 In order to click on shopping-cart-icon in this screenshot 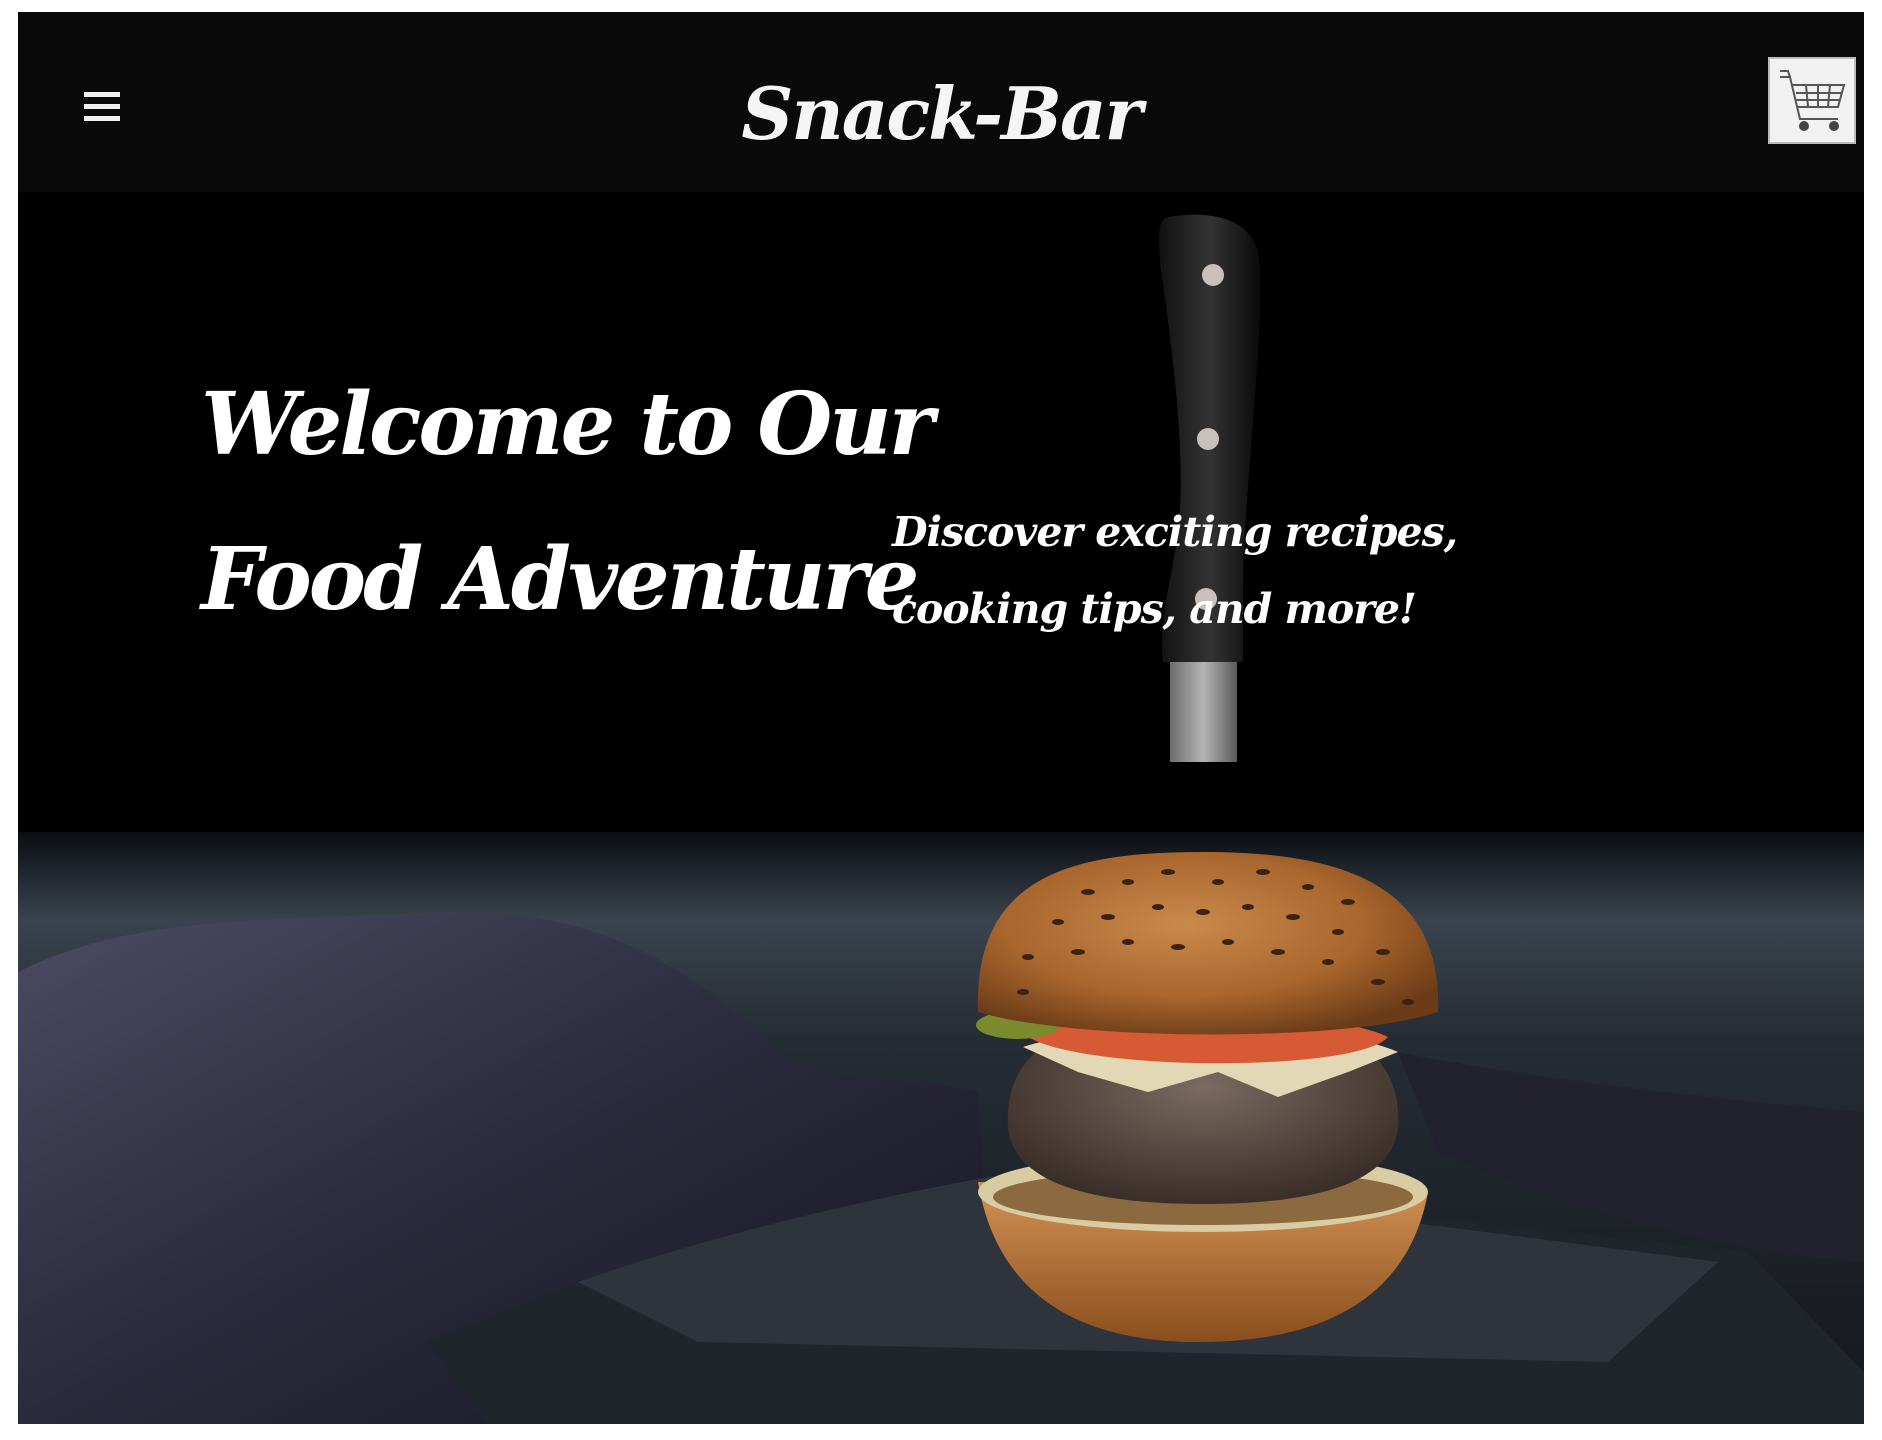, I will do `click(1813, 100)`.